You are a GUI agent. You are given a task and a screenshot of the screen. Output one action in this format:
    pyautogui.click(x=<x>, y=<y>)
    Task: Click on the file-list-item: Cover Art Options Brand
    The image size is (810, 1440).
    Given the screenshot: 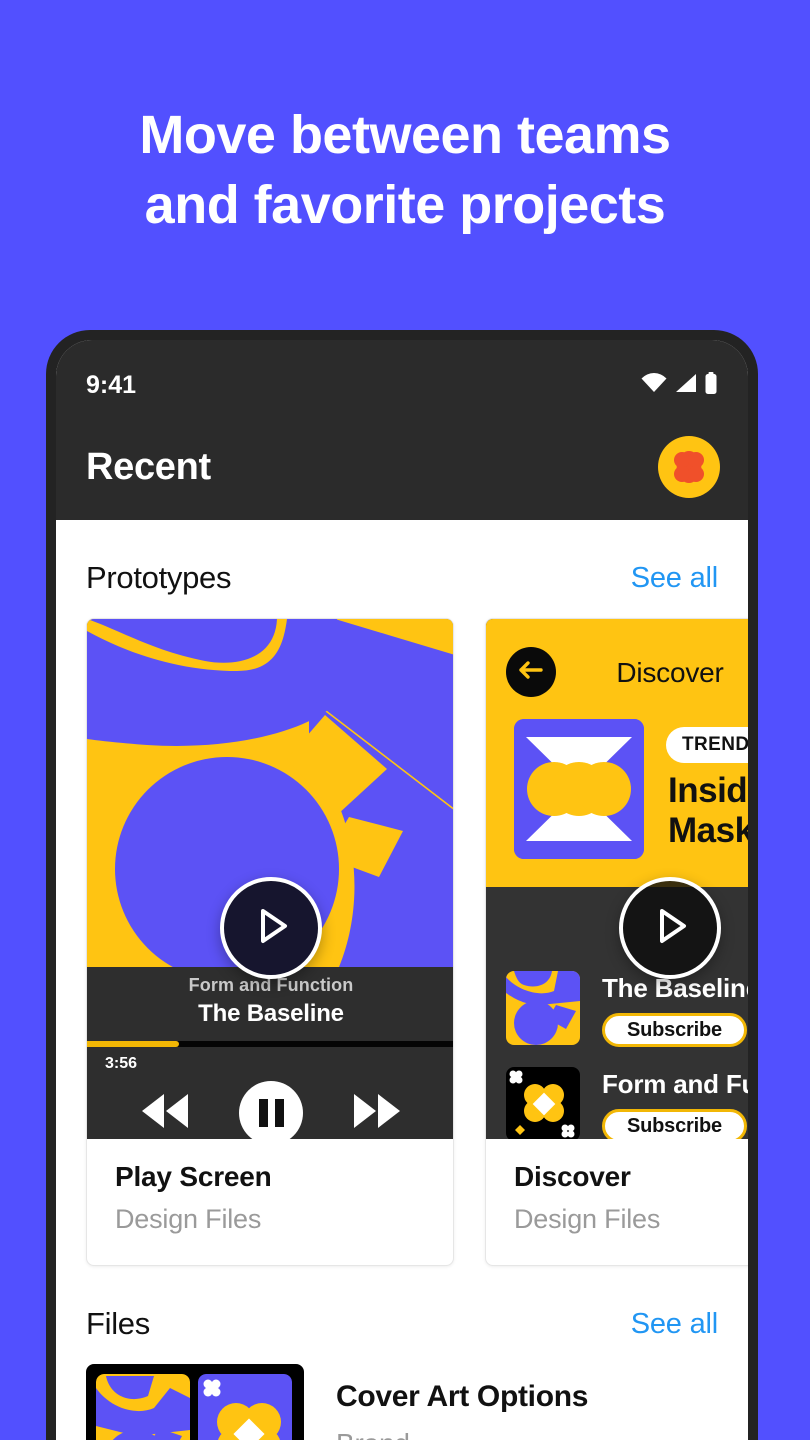 What is the action you would take?
    pyautogui.click(x=402, y=1402)
    